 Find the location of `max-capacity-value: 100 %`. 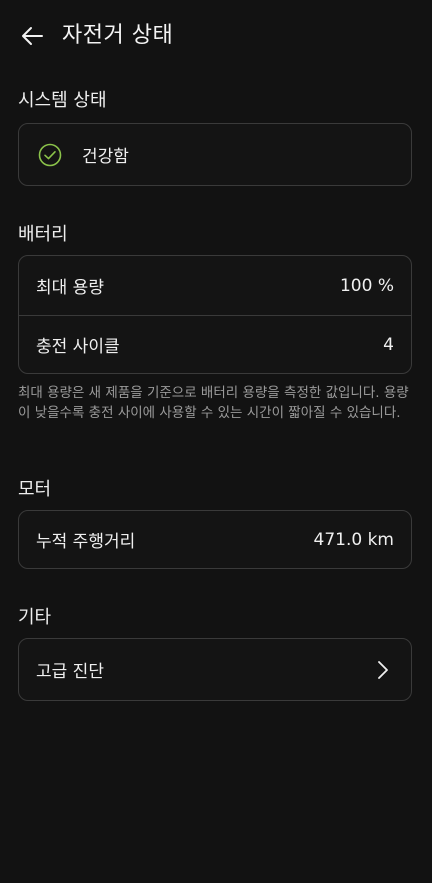

max-capacity-value: 100 % is located at coordinates (366, 285).